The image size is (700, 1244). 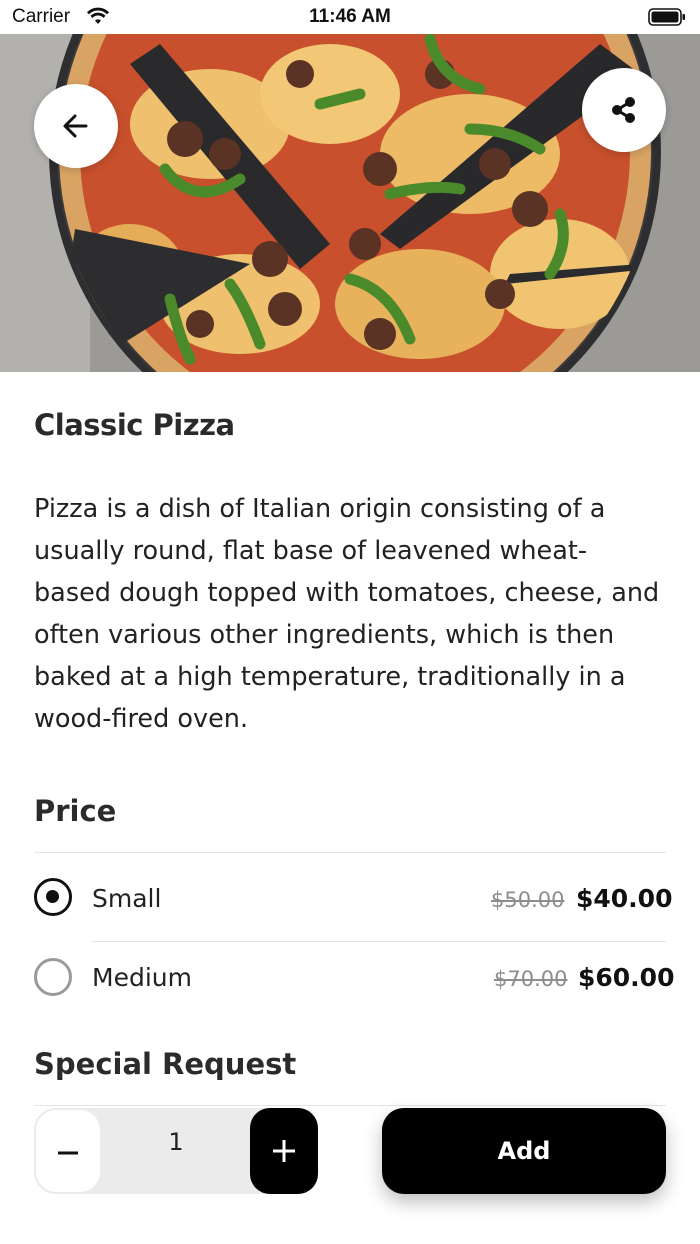 What do you see at coordinates (127, 898) in the screenshot?
I see `option-label: Small` at bounding box center [127, 898].